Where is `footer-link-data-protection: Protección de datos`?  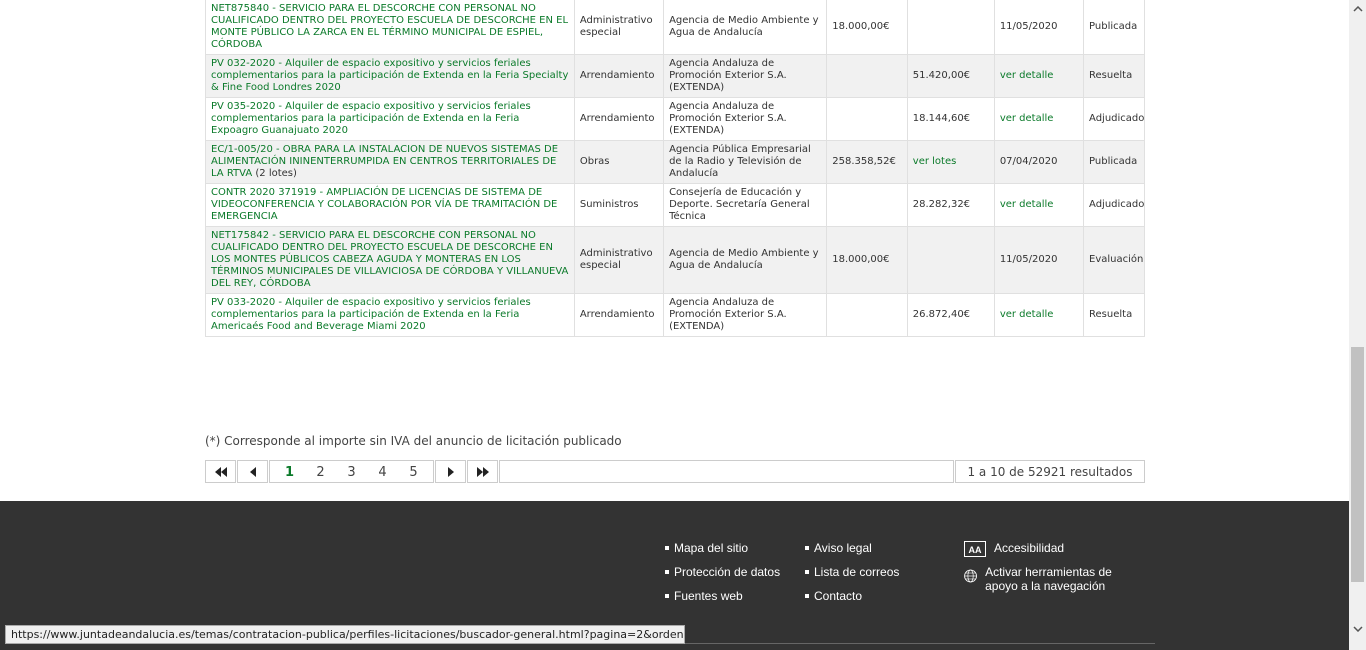
footer-link-data-protection: Protección de datos is located at coordinates (722, 572).